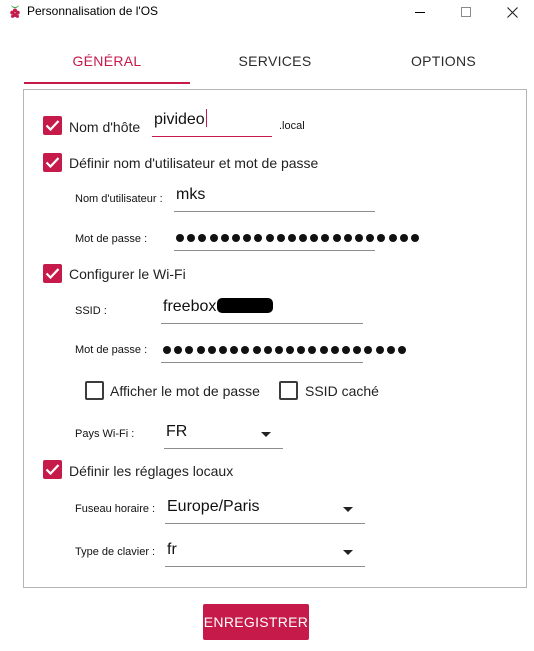 Image resolution: width=534 pixels, height=651 pixels. I want to click on minimize-icon, so click(420, 12).